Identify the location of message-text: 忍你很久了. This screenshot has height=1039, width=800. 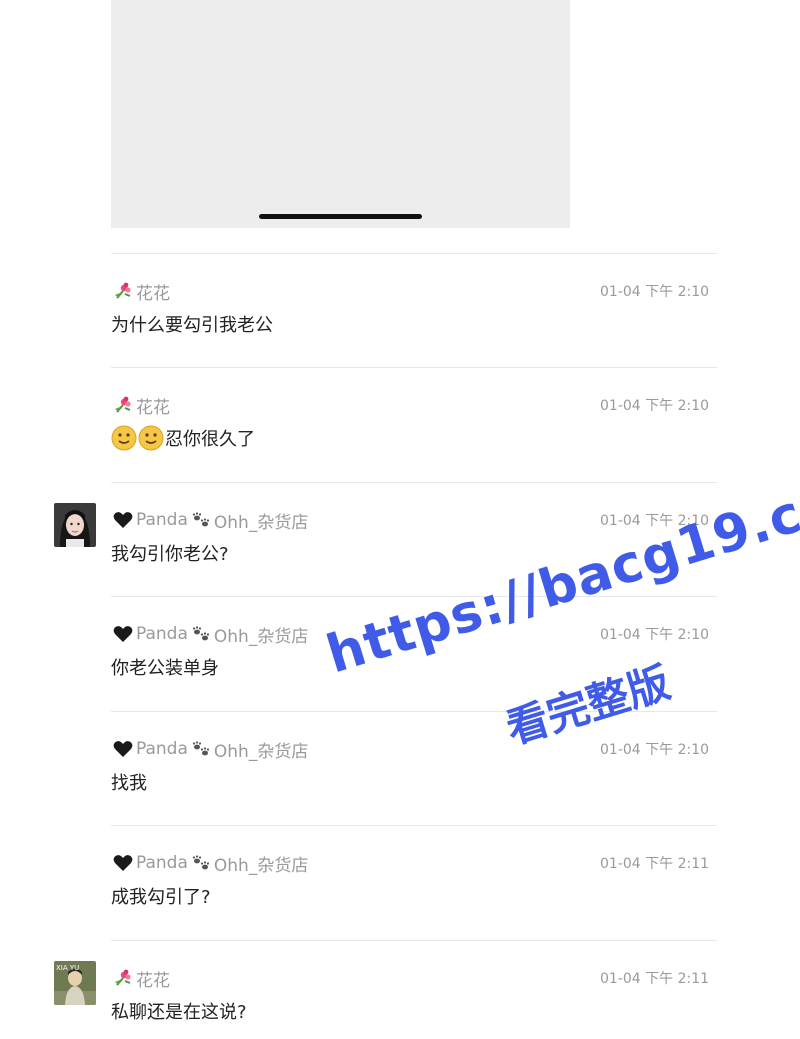
(210, 439).